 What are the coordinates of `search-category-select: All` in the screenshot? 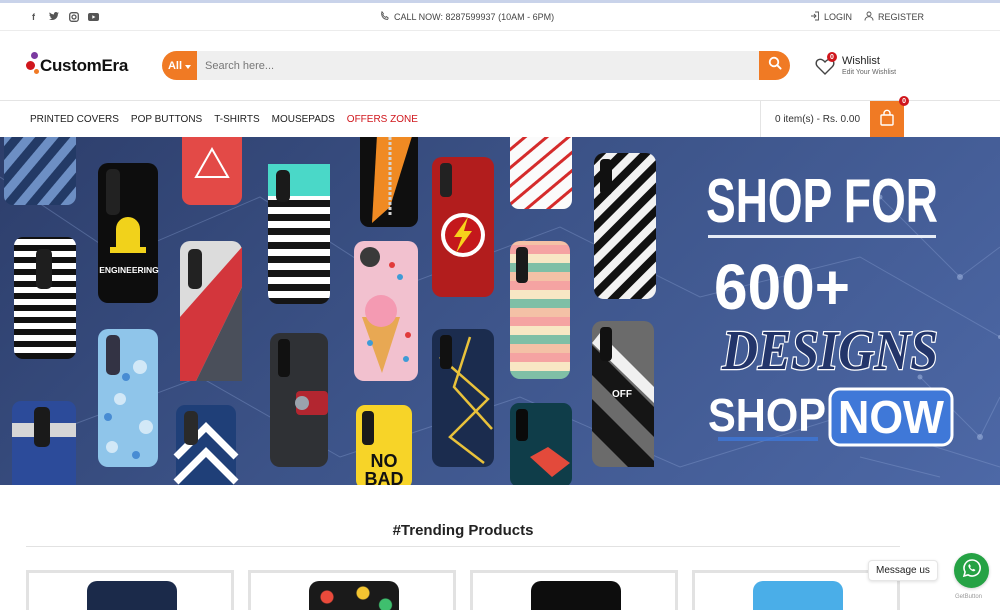 It's located at (179, 65).